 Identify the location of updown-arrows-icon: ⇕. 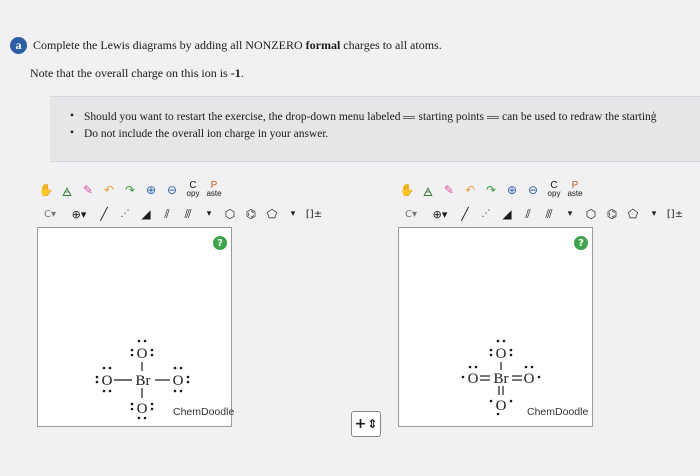
(372, 424).